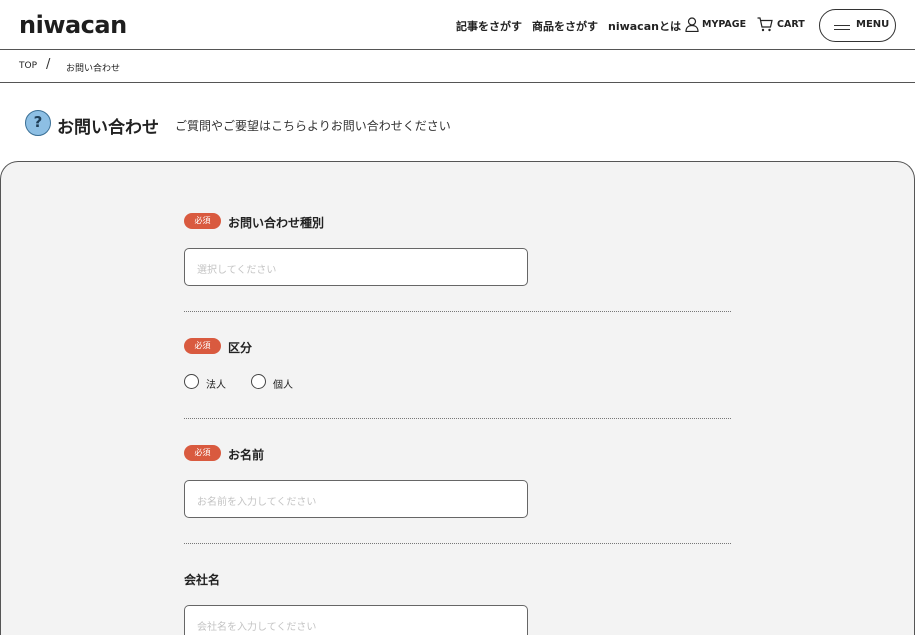  I want to click on company-label: 会社名, so click(202, 580).